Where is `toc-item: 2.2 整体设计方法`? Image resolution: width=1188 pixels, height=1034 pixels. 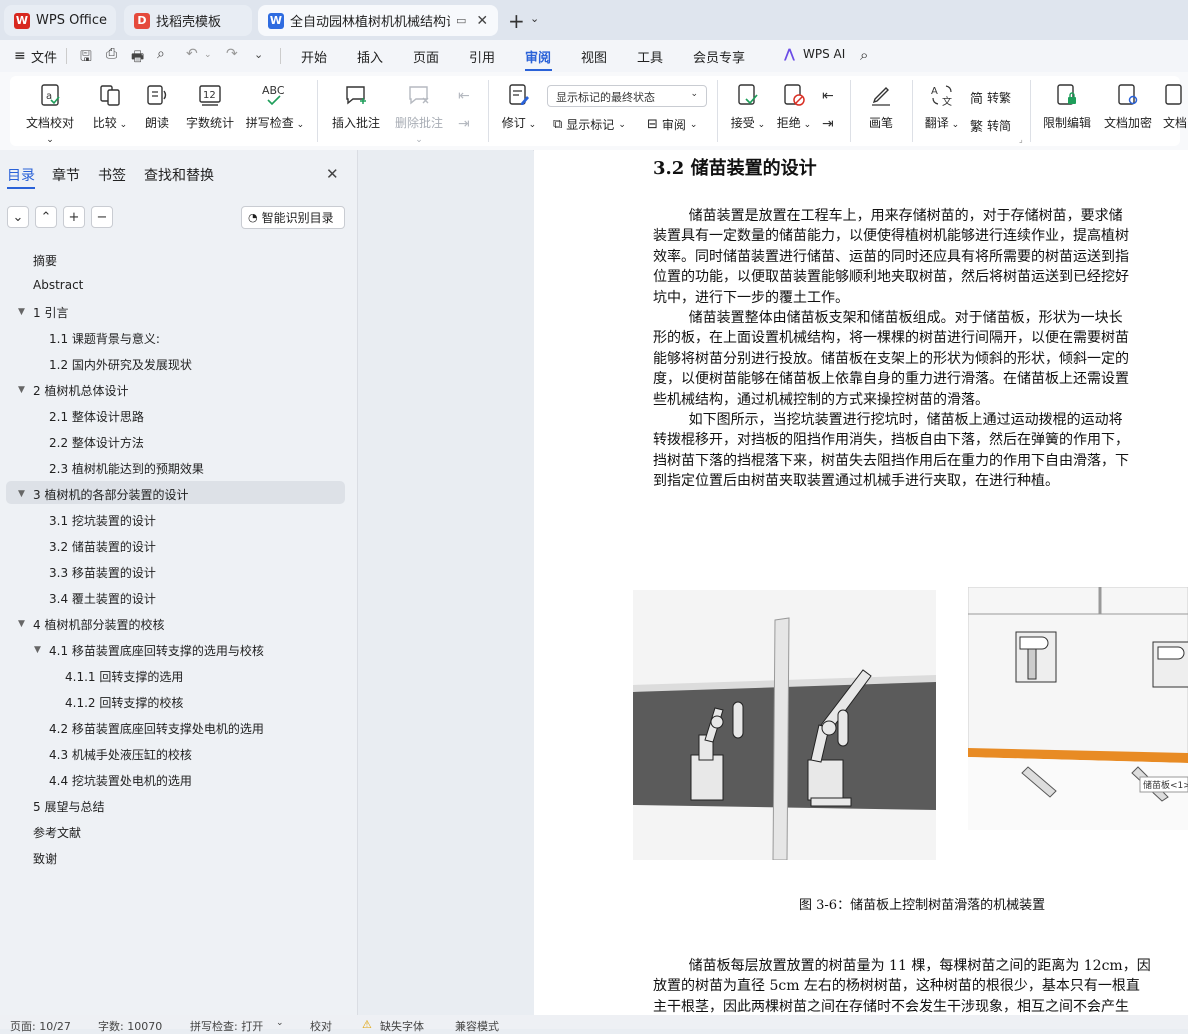
toc-item: 2.2 整体设计方法 is located at coordinates (96, 442).